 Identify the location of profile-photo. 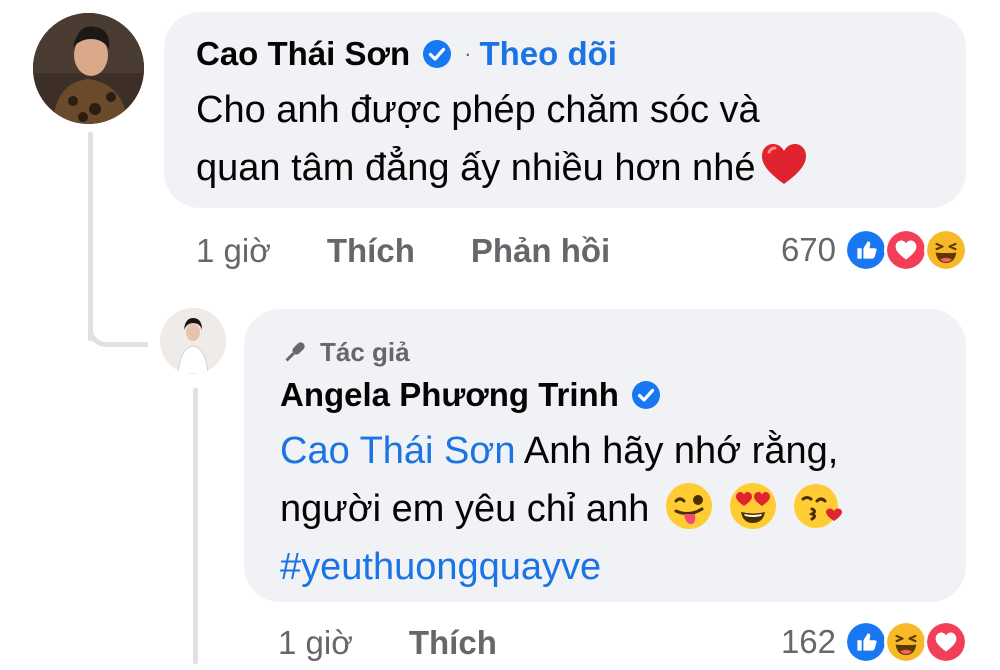
(88, 68).